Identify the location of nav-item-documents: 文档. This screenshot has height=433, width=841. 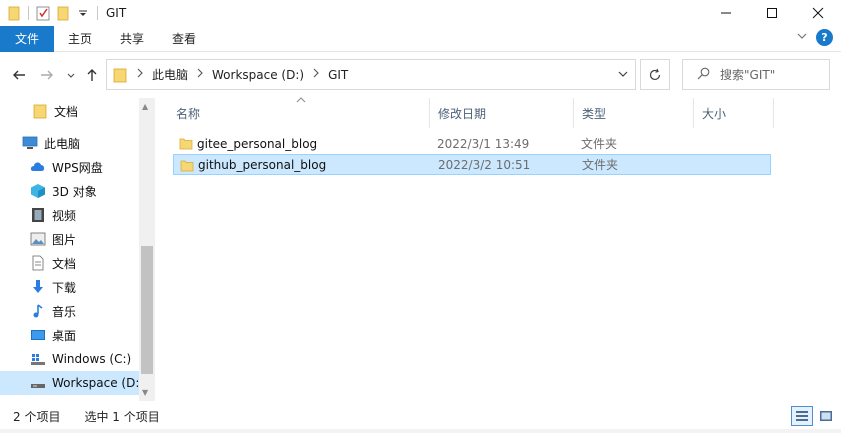
(70, 263).